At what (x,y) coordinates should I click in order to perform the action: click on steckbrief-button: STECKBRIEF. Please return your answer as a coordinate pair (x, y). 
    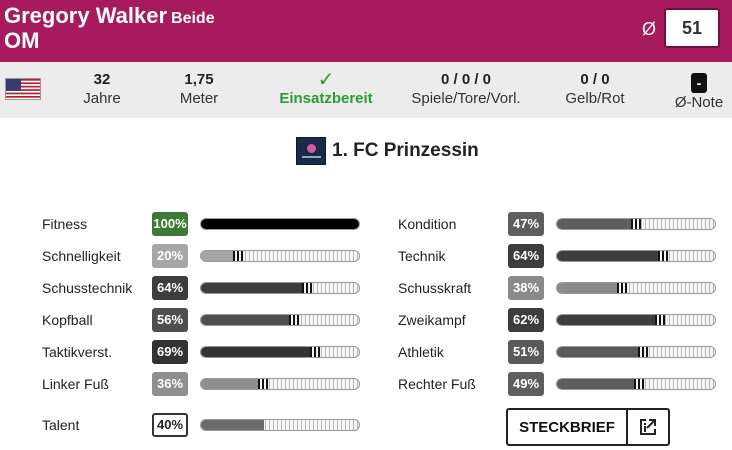
    Looking at the image, I should click on (588, 427).